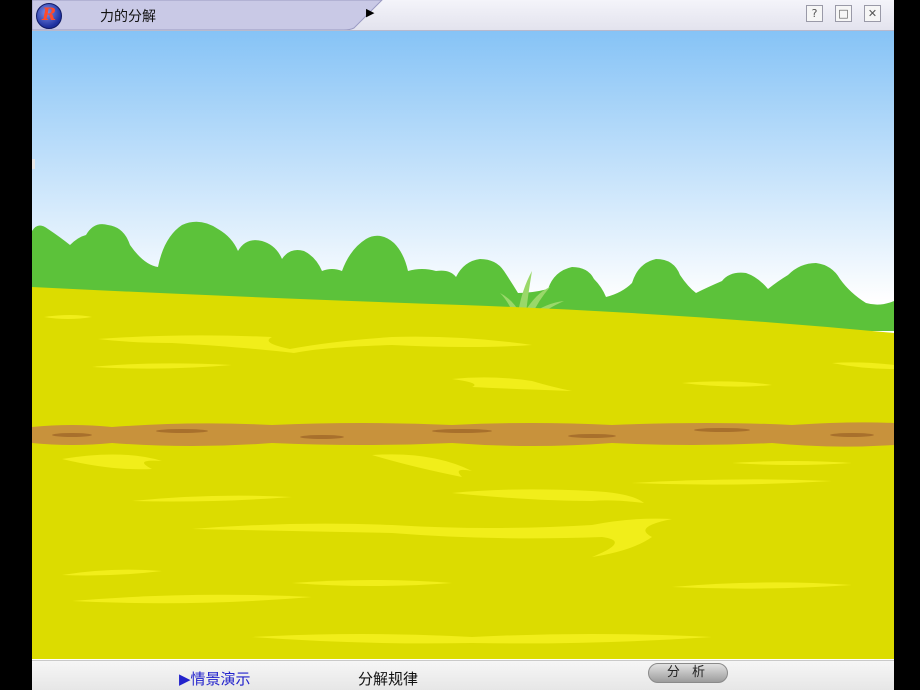  What do you see at coordinates (463, 675) in the screenshot?
I see `bottom-toolbar: ▶情景演示 分解规律 分 析` at bounding box center [463, 675].